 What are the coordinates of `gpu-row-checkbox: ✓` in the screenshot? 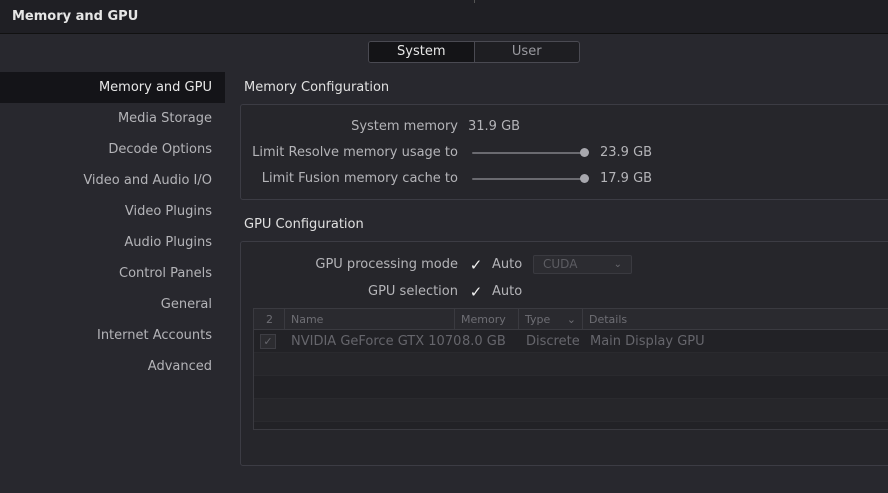 It's located at (268, 341).